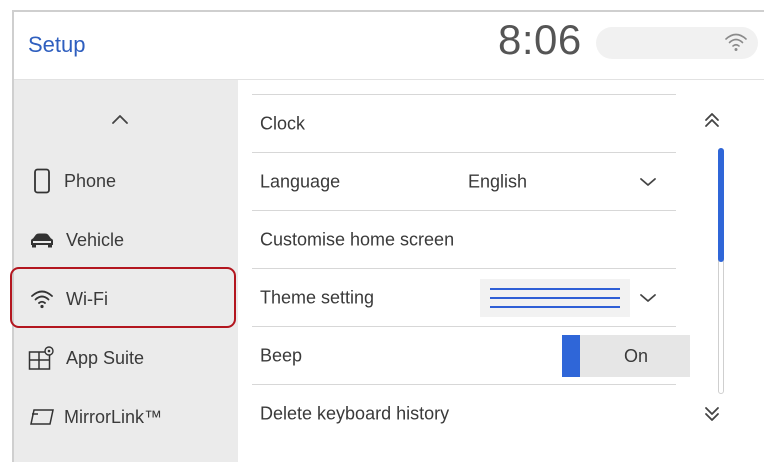  What do you see at coordinates (42, 181) in the screenshot?
I see `phone-icon` at bounding box center [42, 181].